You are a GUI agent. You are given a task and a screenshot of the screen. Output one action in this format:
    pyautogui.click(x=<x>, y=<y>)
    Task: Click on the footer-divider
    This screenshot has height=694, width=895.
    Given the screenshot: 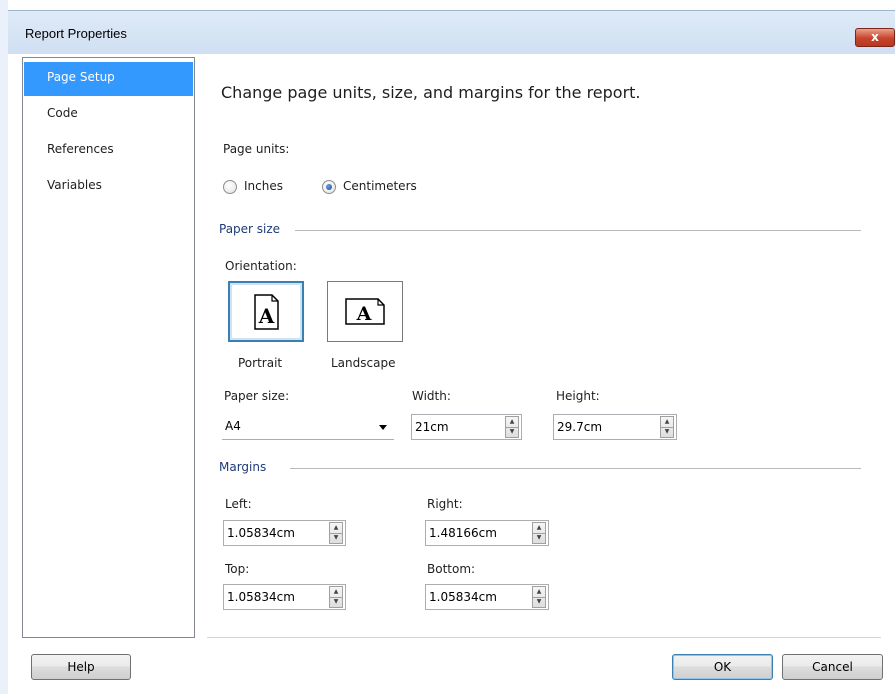 What is the action you would take?
    pyautogui.click(x=544, y=637)
    